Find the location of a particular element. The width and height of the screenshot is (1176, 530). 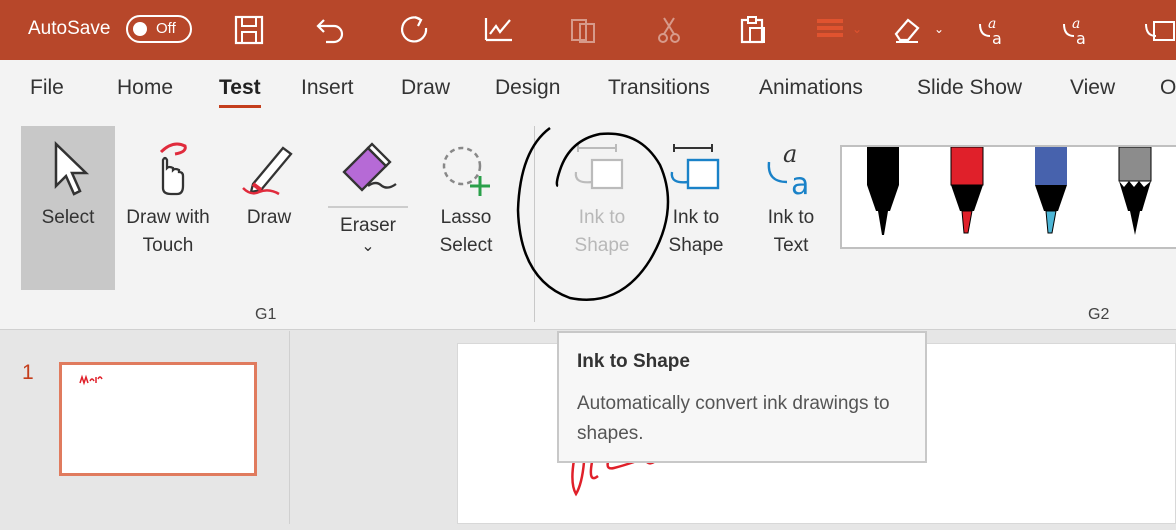

draw-with-touch-button: Draw with Touch is located at coordinates (168, 208).